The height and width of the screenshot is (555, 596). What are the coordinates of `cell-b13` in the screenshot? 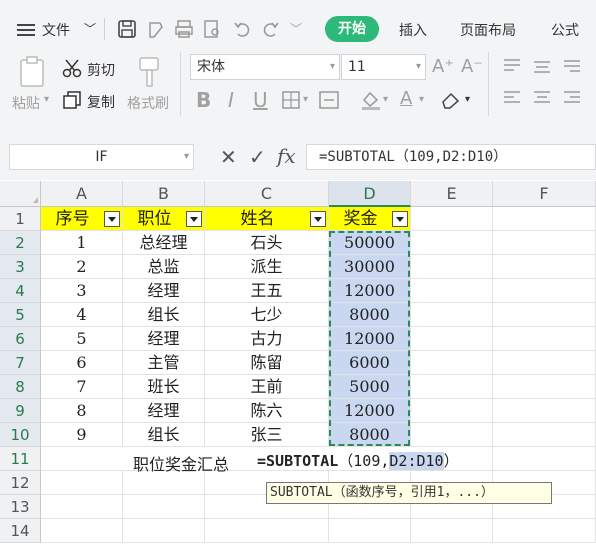 It's located at (164, 507).